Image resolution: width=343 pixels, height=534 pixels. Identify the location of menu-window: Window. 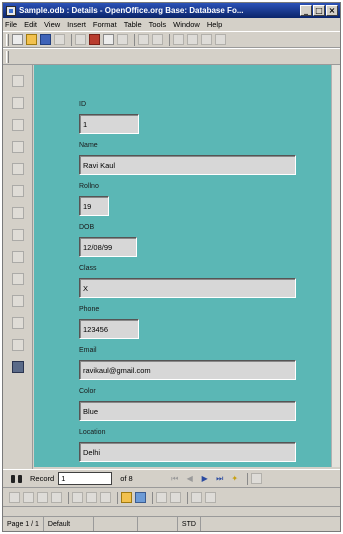
(186, 24).